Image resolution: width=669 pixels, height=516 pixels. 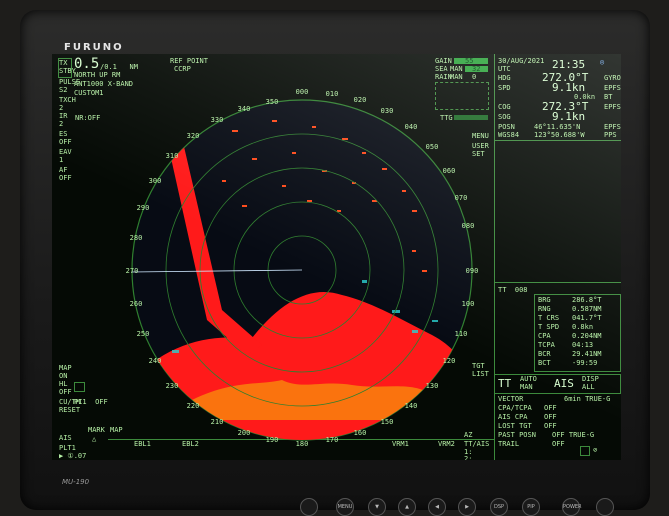 What do you see at coordinates (572, 507) in the screenshot?
I see `front-power-button: POWER` at bounding box center [572, 507].